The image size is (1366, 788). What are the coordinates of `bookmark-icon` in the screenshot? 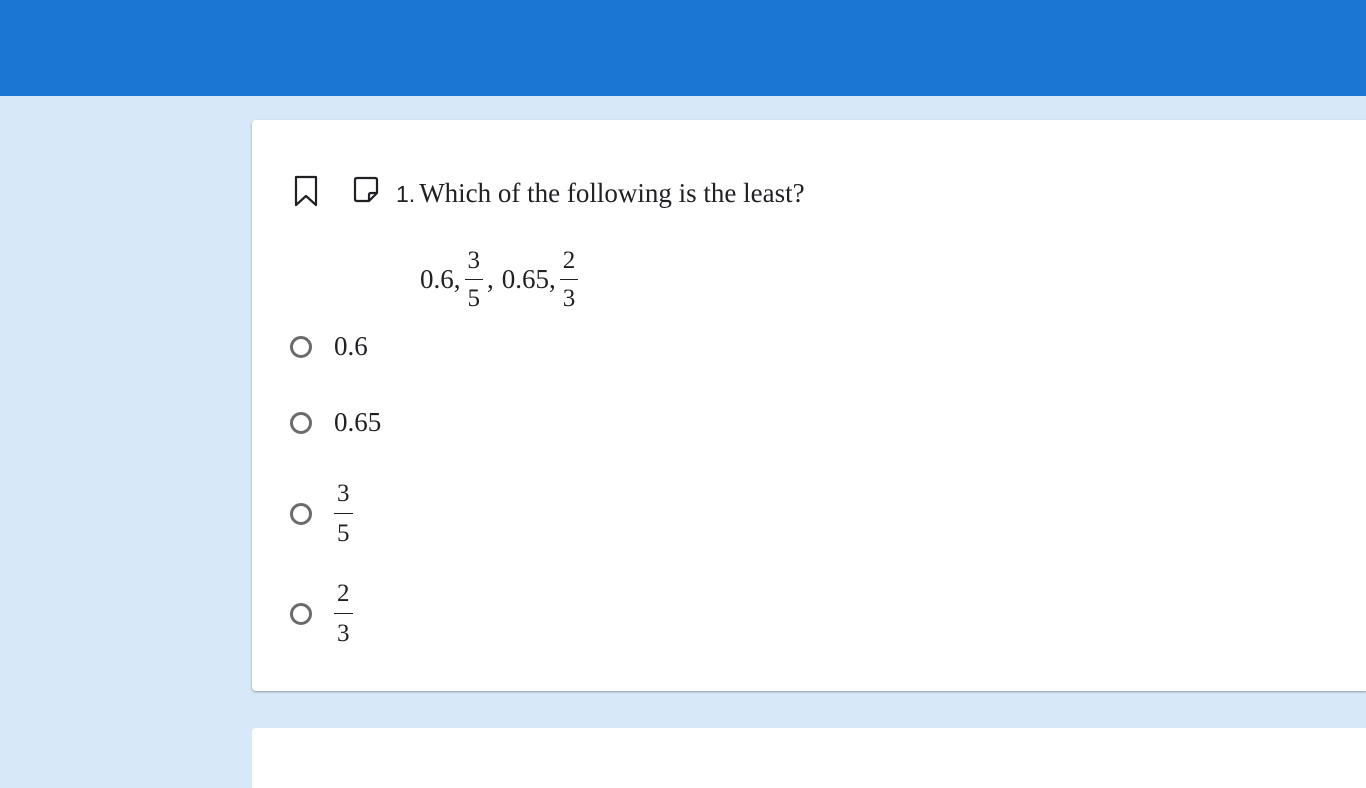 It's located at (306, 191).